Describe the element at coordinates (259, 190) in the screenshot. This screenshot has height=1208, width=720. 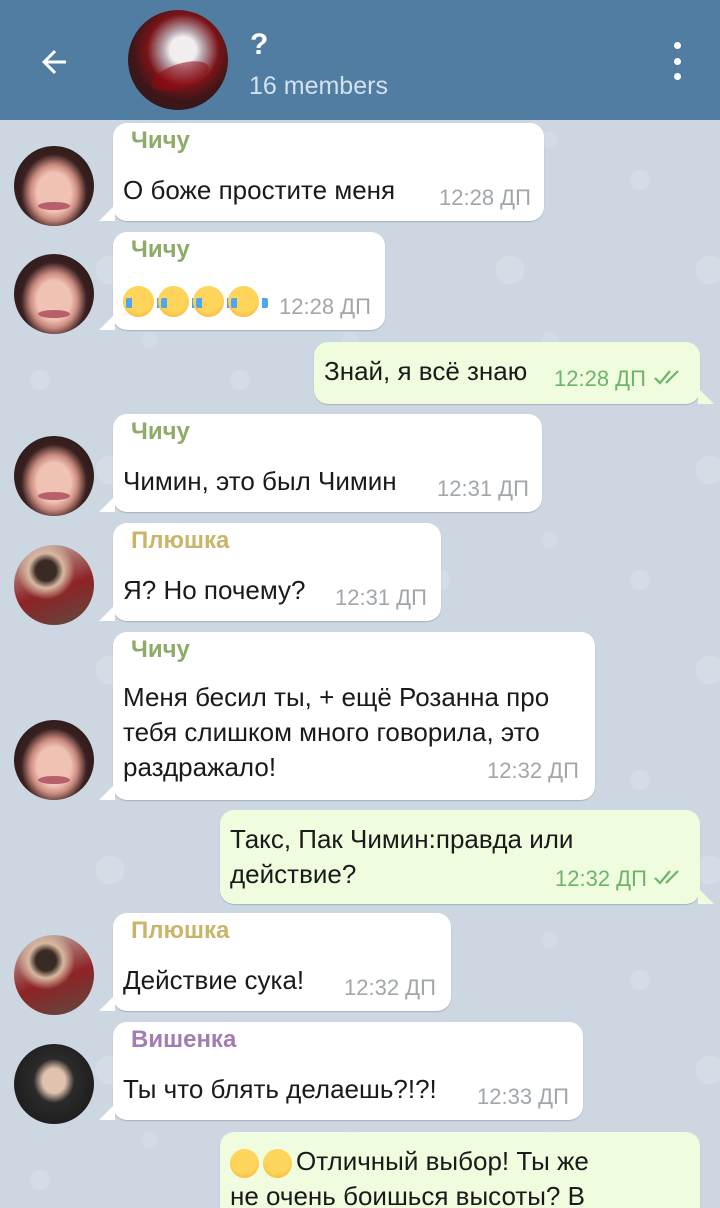
I see `message-text: О боже простите меня` at that location.